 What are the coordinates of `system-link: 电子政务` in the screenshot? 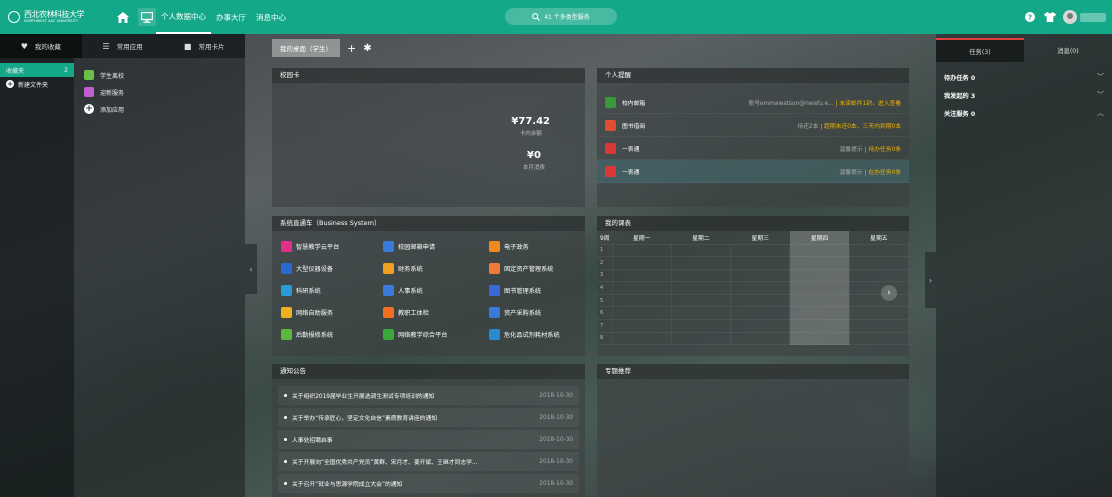 It's located at (539, 246).